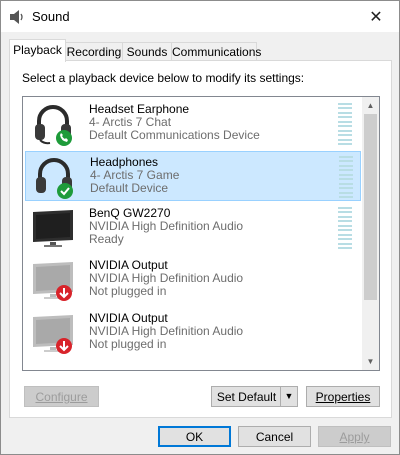 The height and width of the screenshot is (455, 400). What do you see at coordinates (343, 396) in the screenshot?
I see `properties-button: Properties` at bounding box center [343, 396].